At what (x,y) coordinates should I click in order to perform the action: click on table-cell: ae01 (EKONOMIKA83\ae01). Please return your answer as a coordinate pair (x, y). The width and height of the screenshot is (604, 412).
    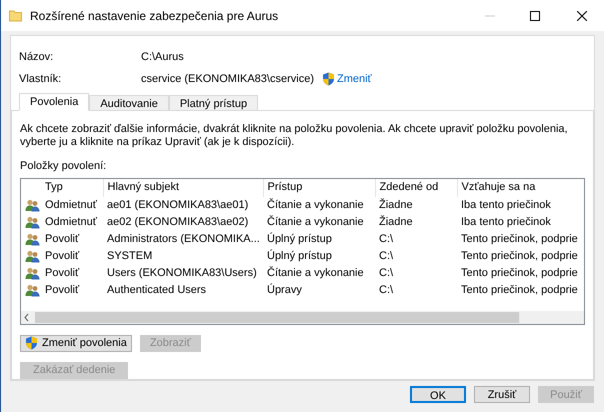
    Looking at the image, I should click on (183, 205).